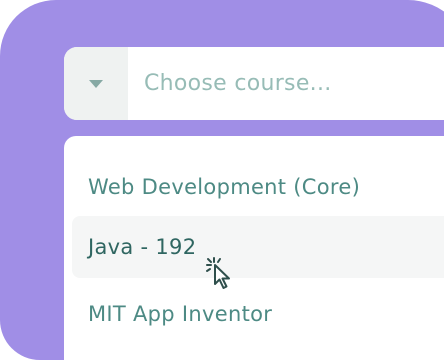 The image size is (444, 364). I want to click on course-search-input, so click(286, 83).